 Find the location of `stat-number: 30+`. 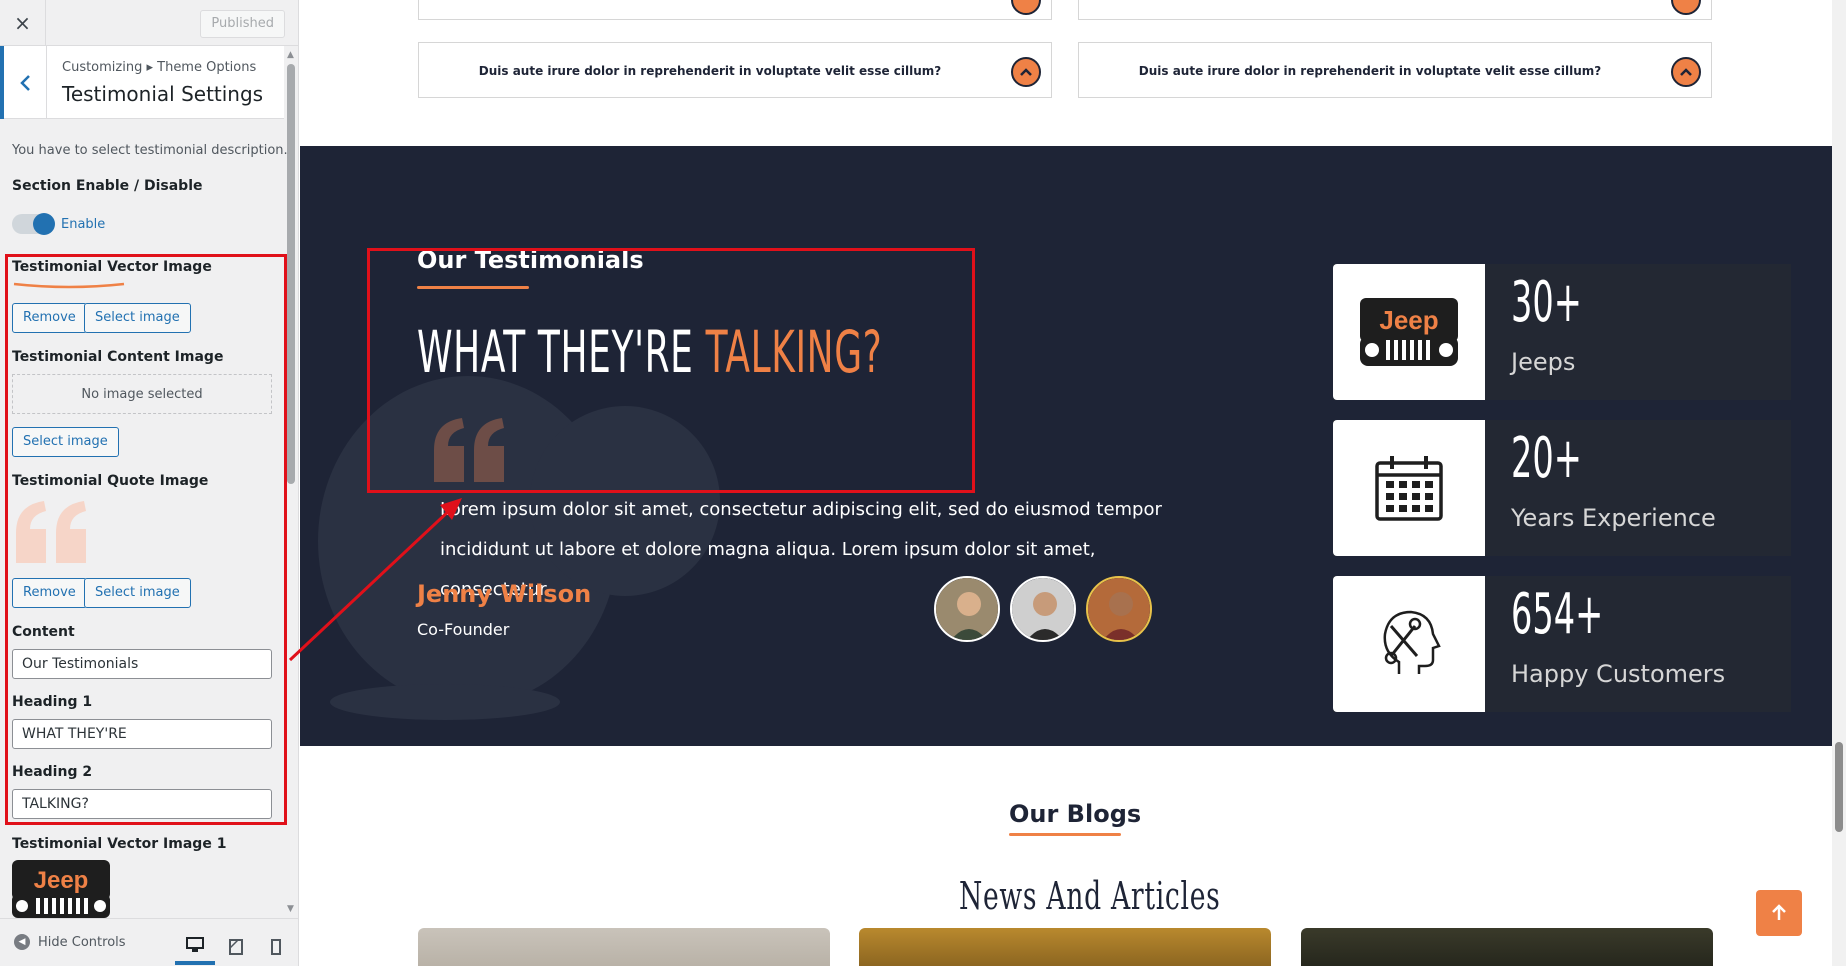

stat-number: 30+ is located at coordinates (1546, 302).